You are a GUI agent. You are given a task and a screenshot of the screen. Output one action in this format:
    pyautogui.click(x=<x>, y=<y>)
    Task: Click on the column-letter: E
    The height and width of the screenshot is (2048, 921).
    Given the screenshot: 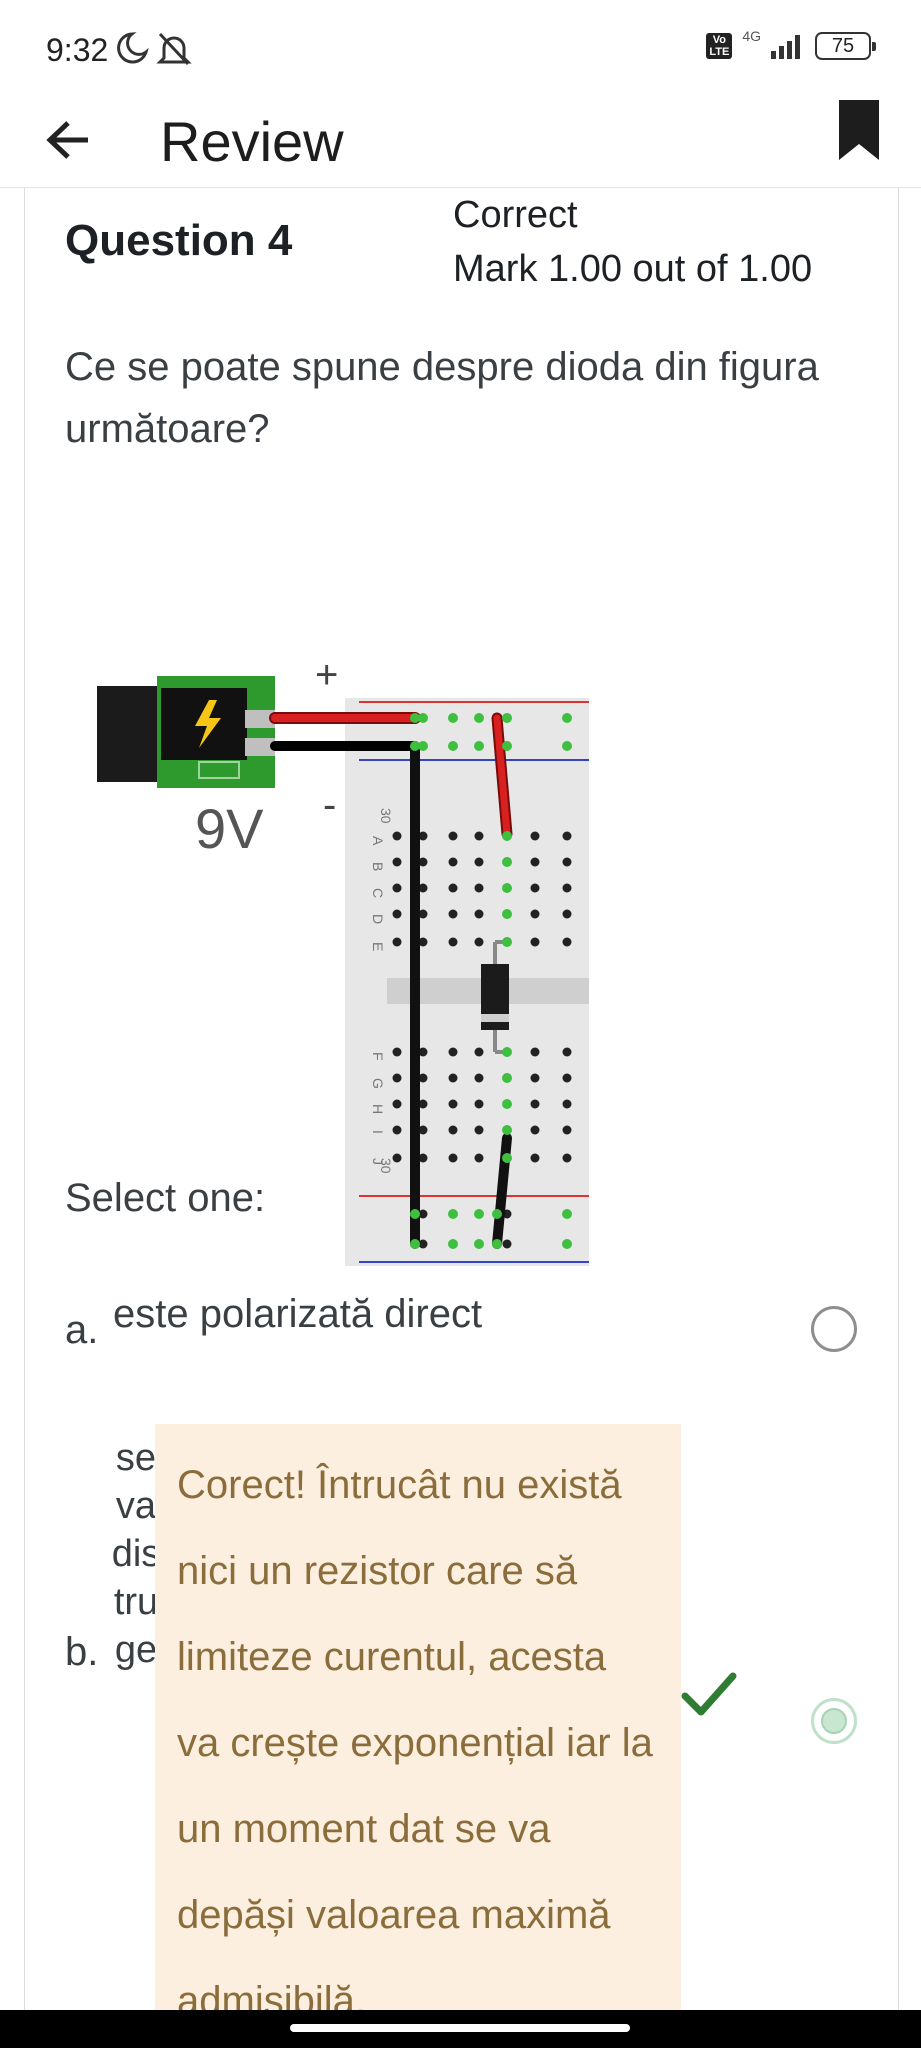 What is the action you would take?
    pyautogui.click(x=378, y=946)
    